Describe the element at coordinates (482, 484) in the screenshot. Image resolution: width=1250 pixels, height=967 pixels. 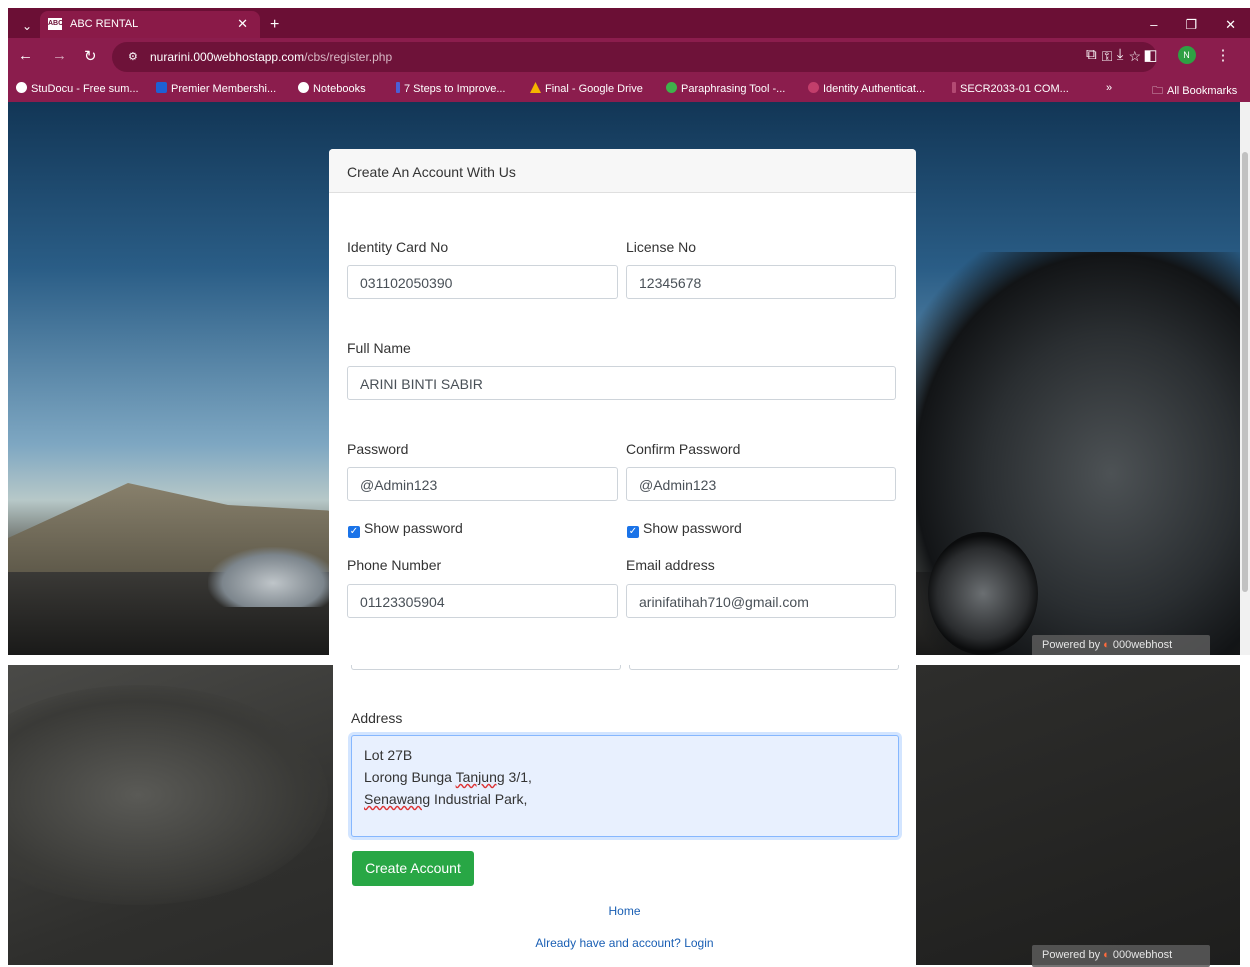
I see `password-input: @Admin123` at that location.